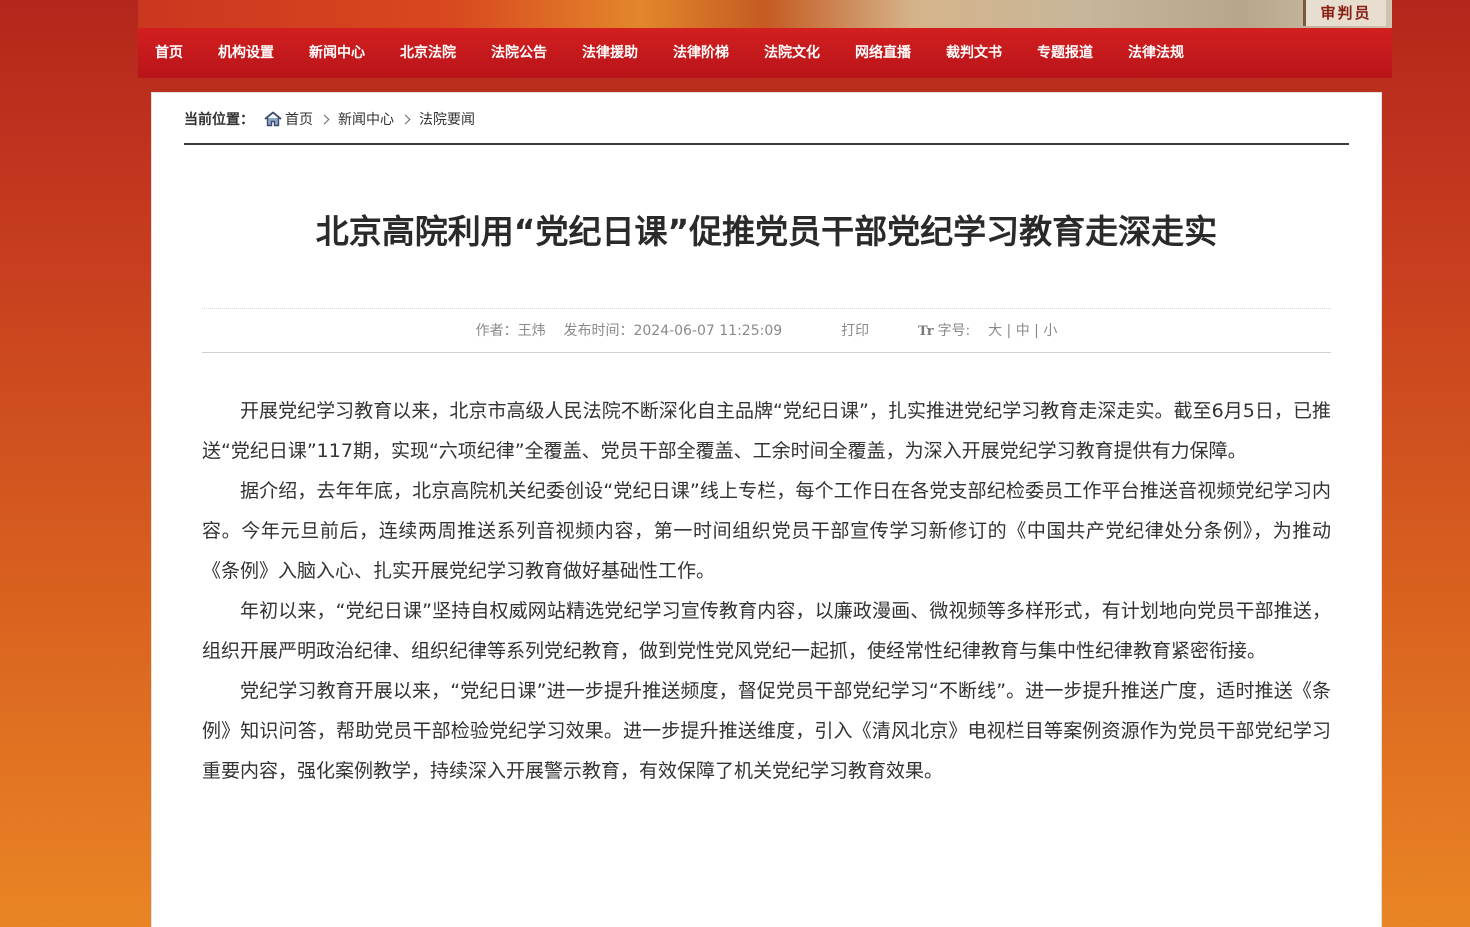 This screenshot has width=1470, height=927. What do you see at coordinates (1344, 13) in the screenshot?
I see `banner-sign: 审判员` at bounding box center [1344, 13].